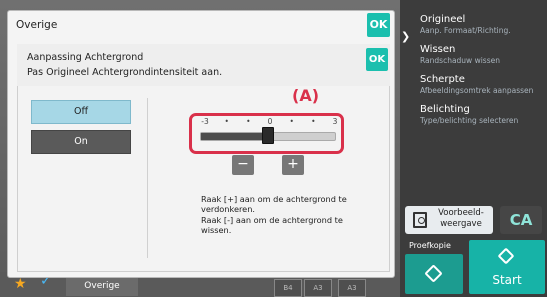 Image resolution: width=547 pixels, height=297 pixels. What do you see at coordinates (335, 121) in the screenshot?
I see `slider-tick-label: 3` at bounding box center [335, 121].